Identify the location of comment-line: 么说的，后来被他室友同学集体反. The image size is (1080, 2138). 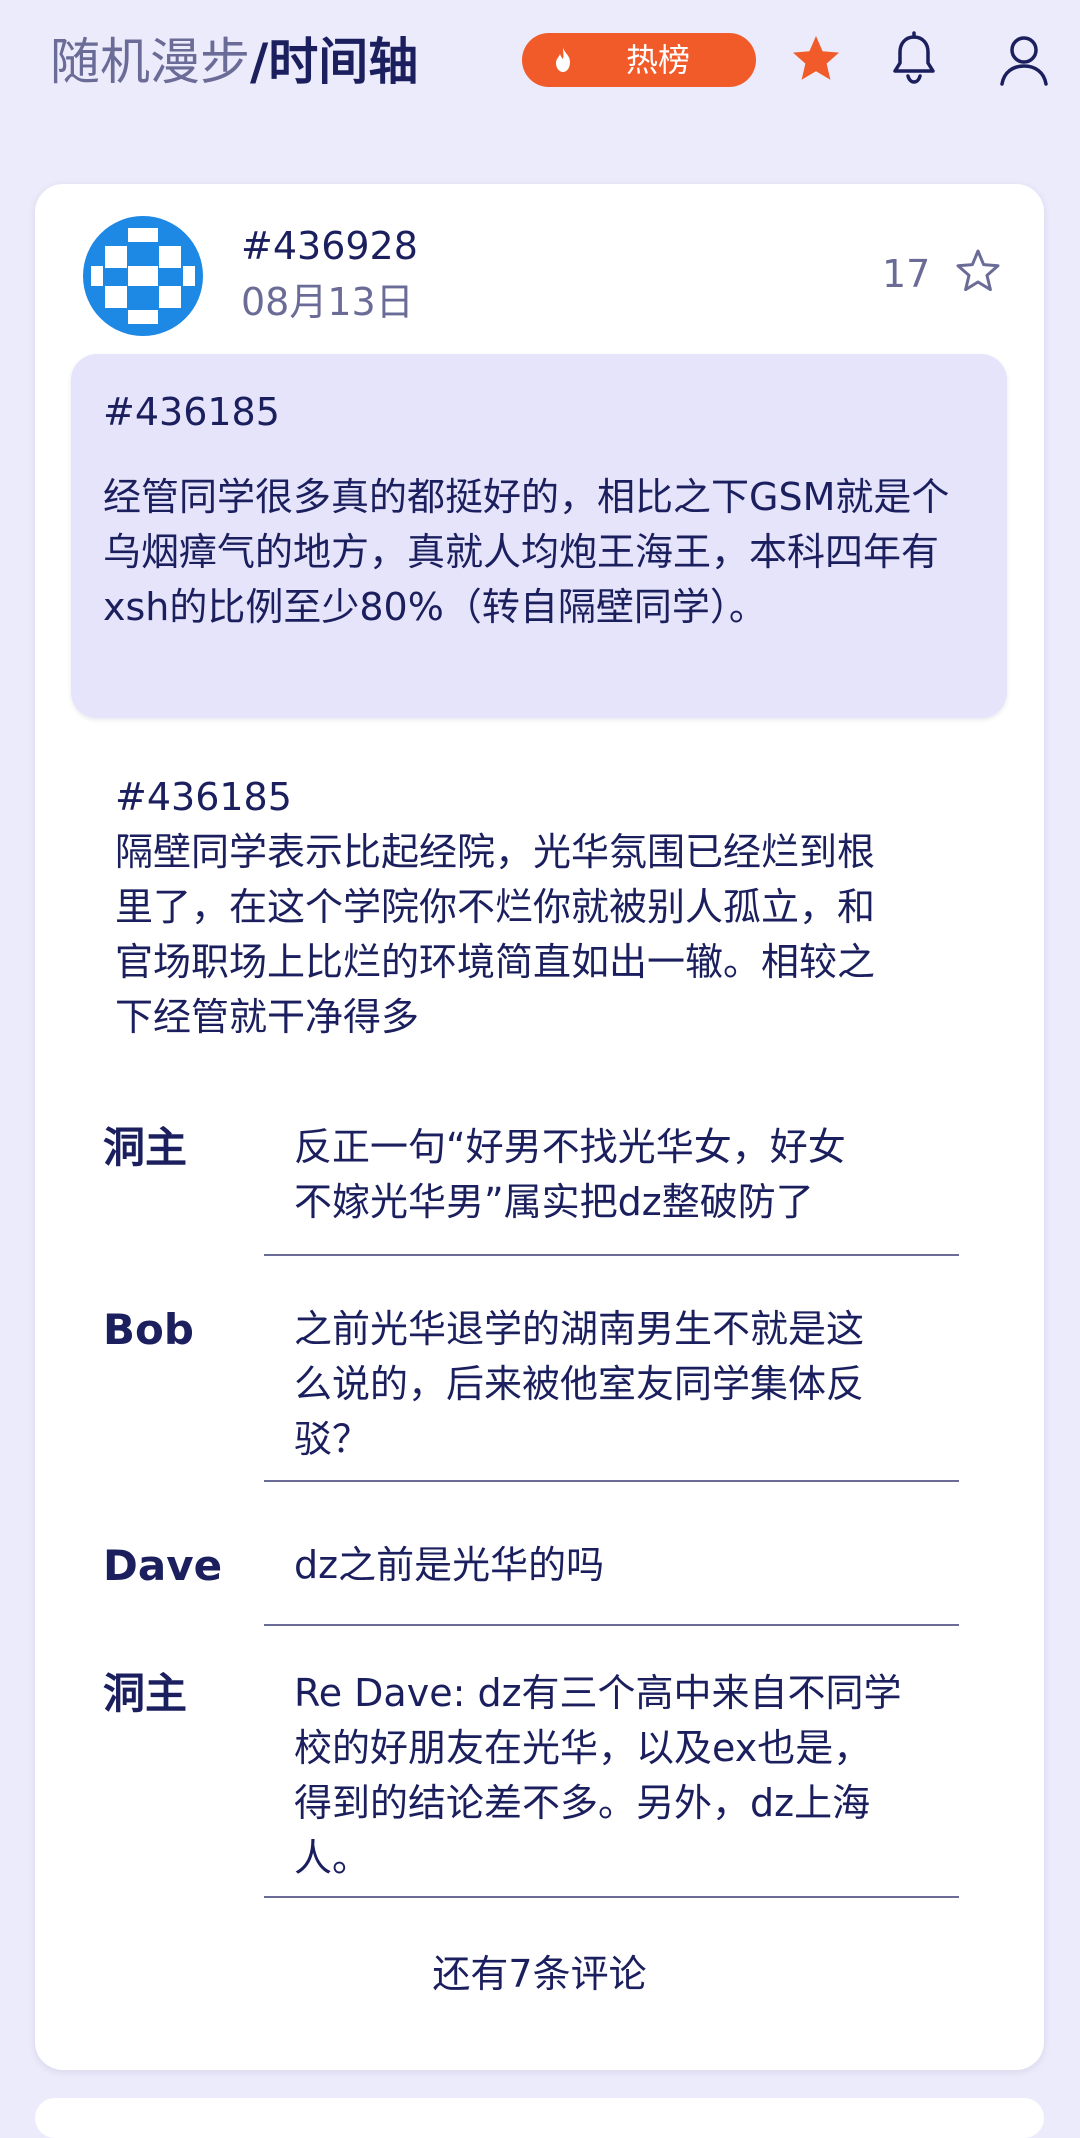
(579, 1384).